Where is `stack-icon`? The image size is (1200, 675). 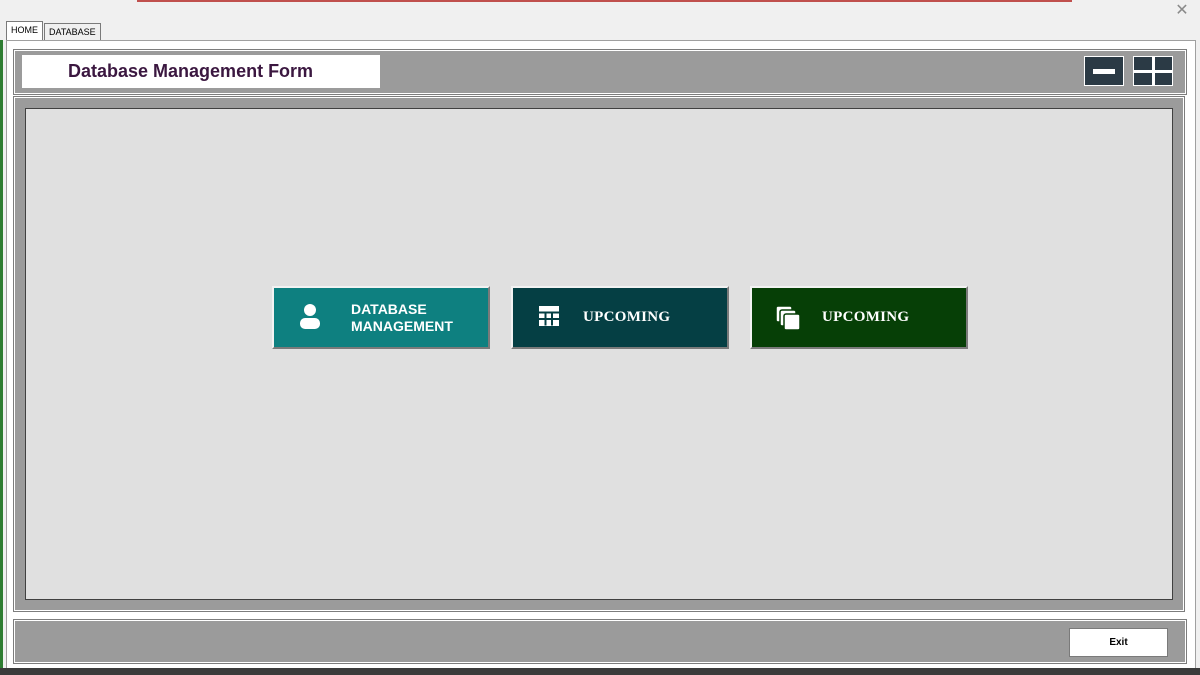
stack-icon is located at coordinates (788, 318).